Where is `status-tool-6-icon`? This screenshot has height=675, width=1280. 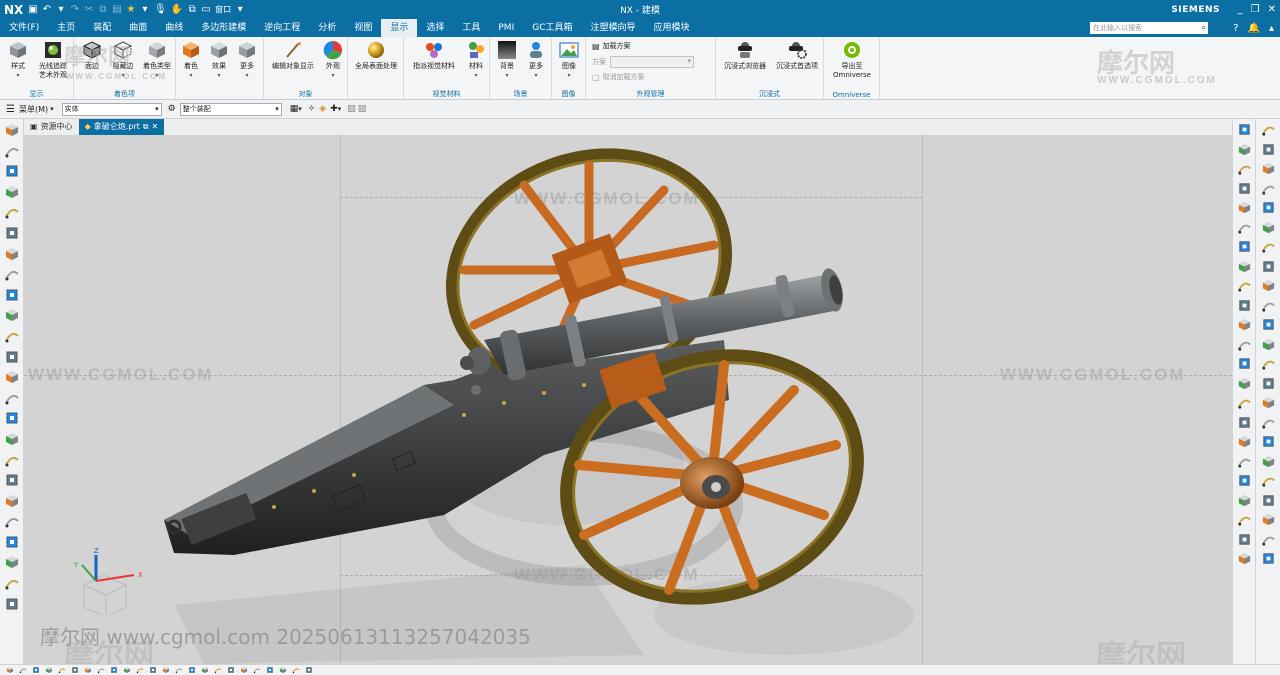
status-tool-6-icon is located at coordinates (75, 670).